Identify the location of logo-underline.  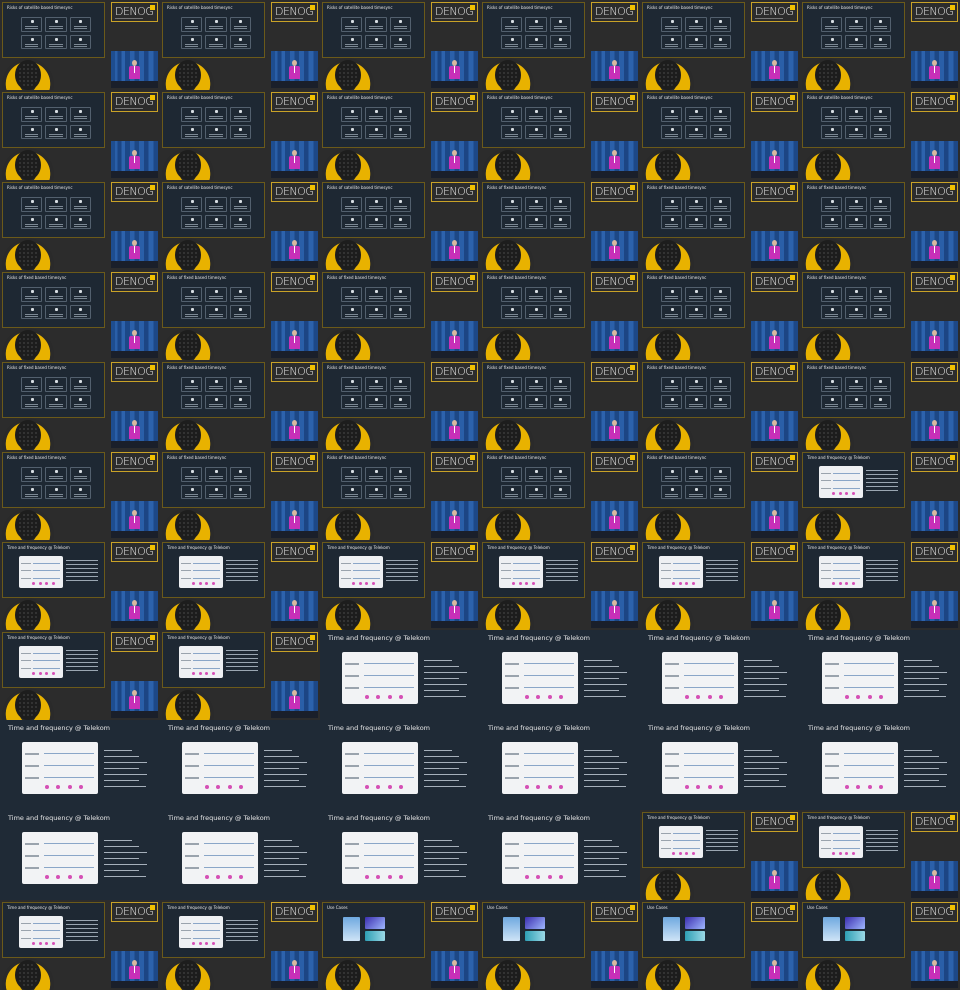
(929, 108).